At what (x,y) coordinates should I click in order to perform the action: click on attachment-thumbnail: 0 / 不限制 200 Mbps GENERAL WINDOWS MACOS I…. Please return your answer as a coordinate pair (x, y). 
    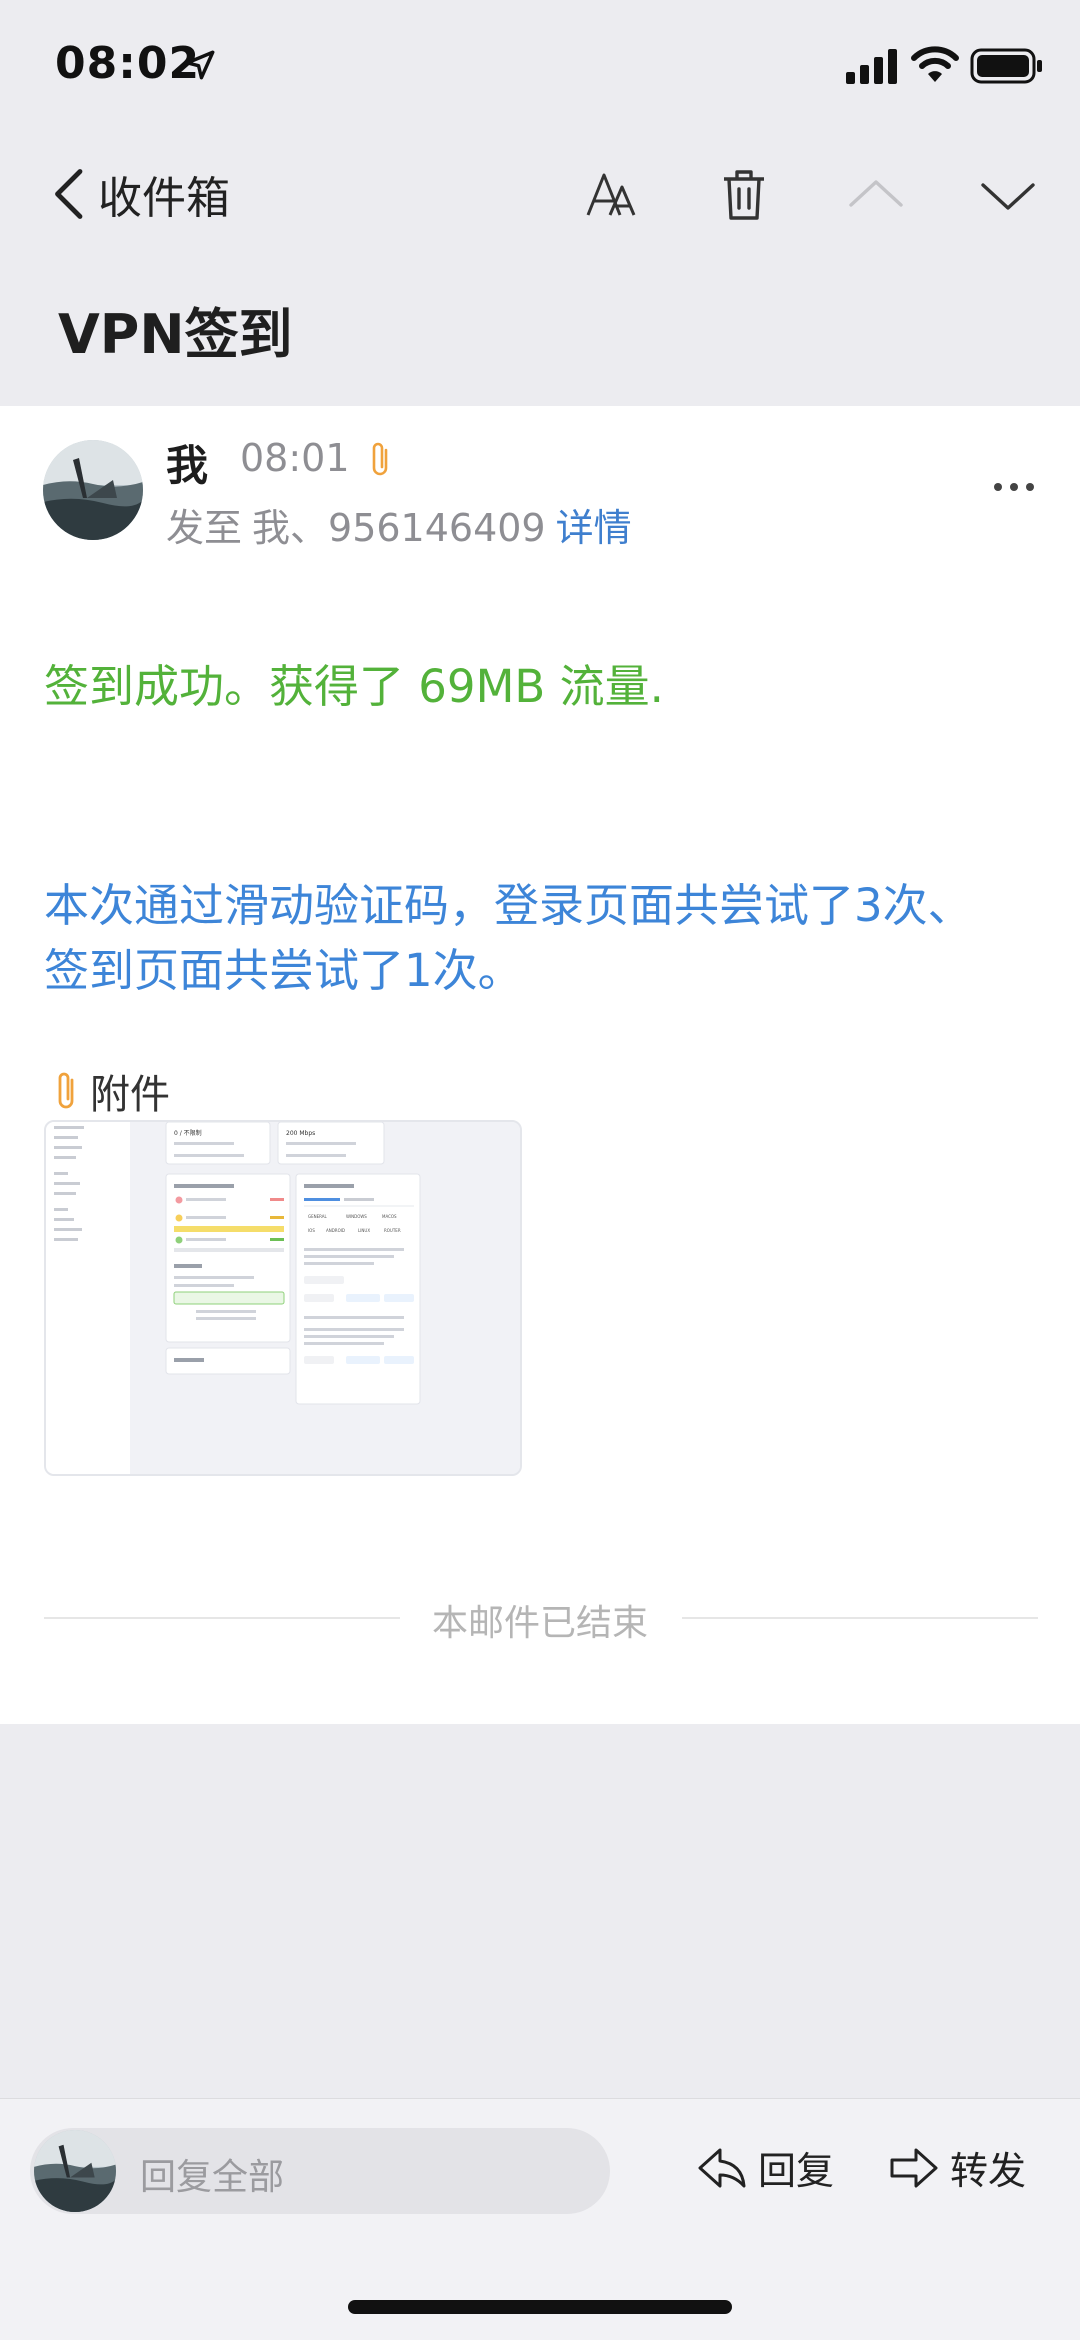
    Looking at the image, I should click on (283, 1298).